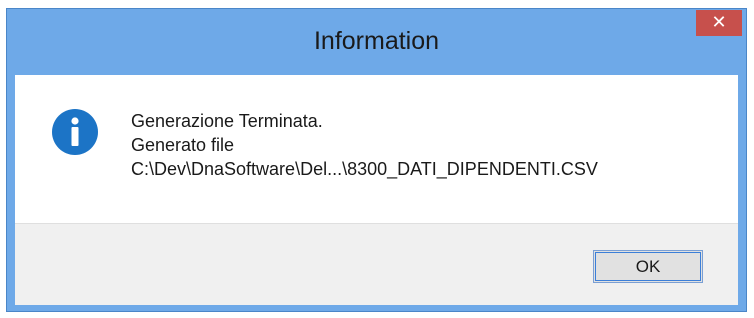  Describe the element at coordinates (183, 145) in the screenshot. I see `message-line-generated: Generato file` at that location.